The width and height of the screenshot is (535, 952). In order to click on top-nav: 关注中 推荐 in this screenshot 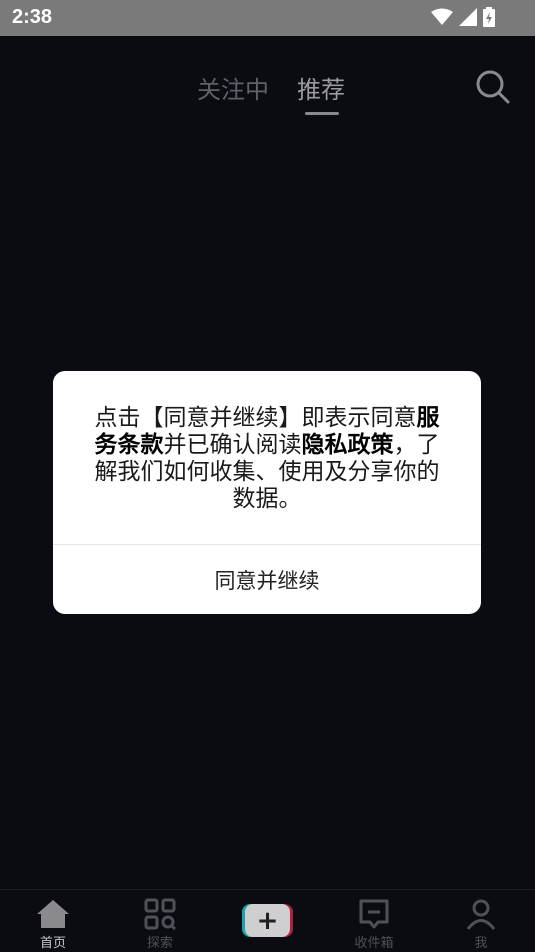, I will do `click(267, 81)`.